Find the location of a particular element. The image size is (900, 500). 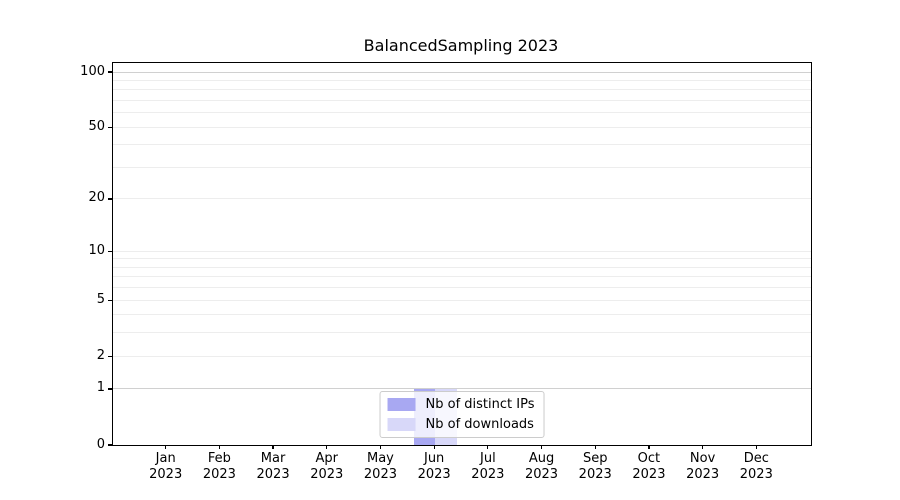

y-tick-label: 5 is located at coordinates (100, 299).